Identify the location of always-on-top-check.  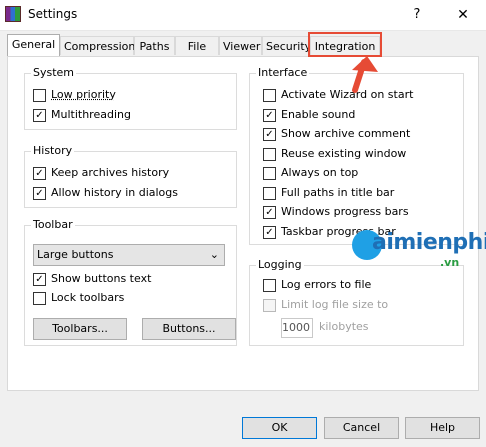
(269, 173).